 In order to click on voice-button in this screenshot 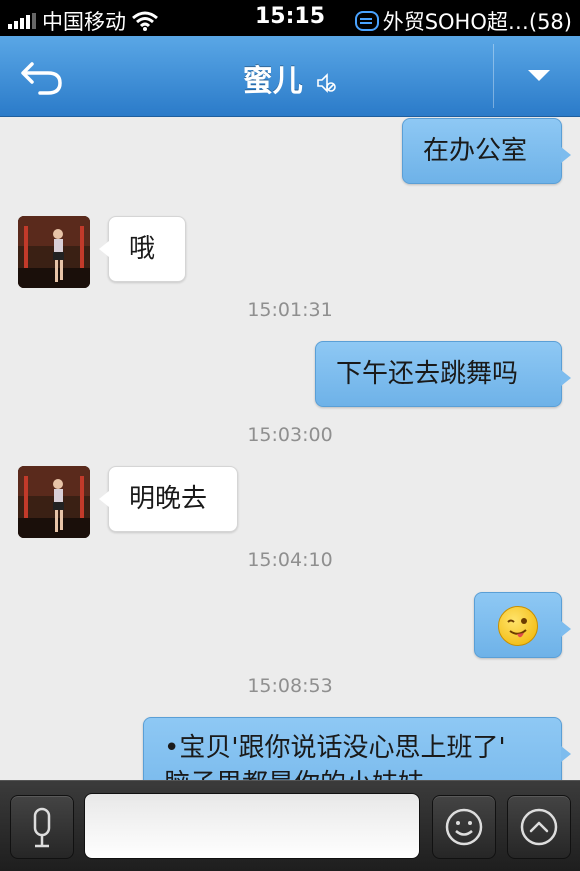, I will do `click(42, 827)`.